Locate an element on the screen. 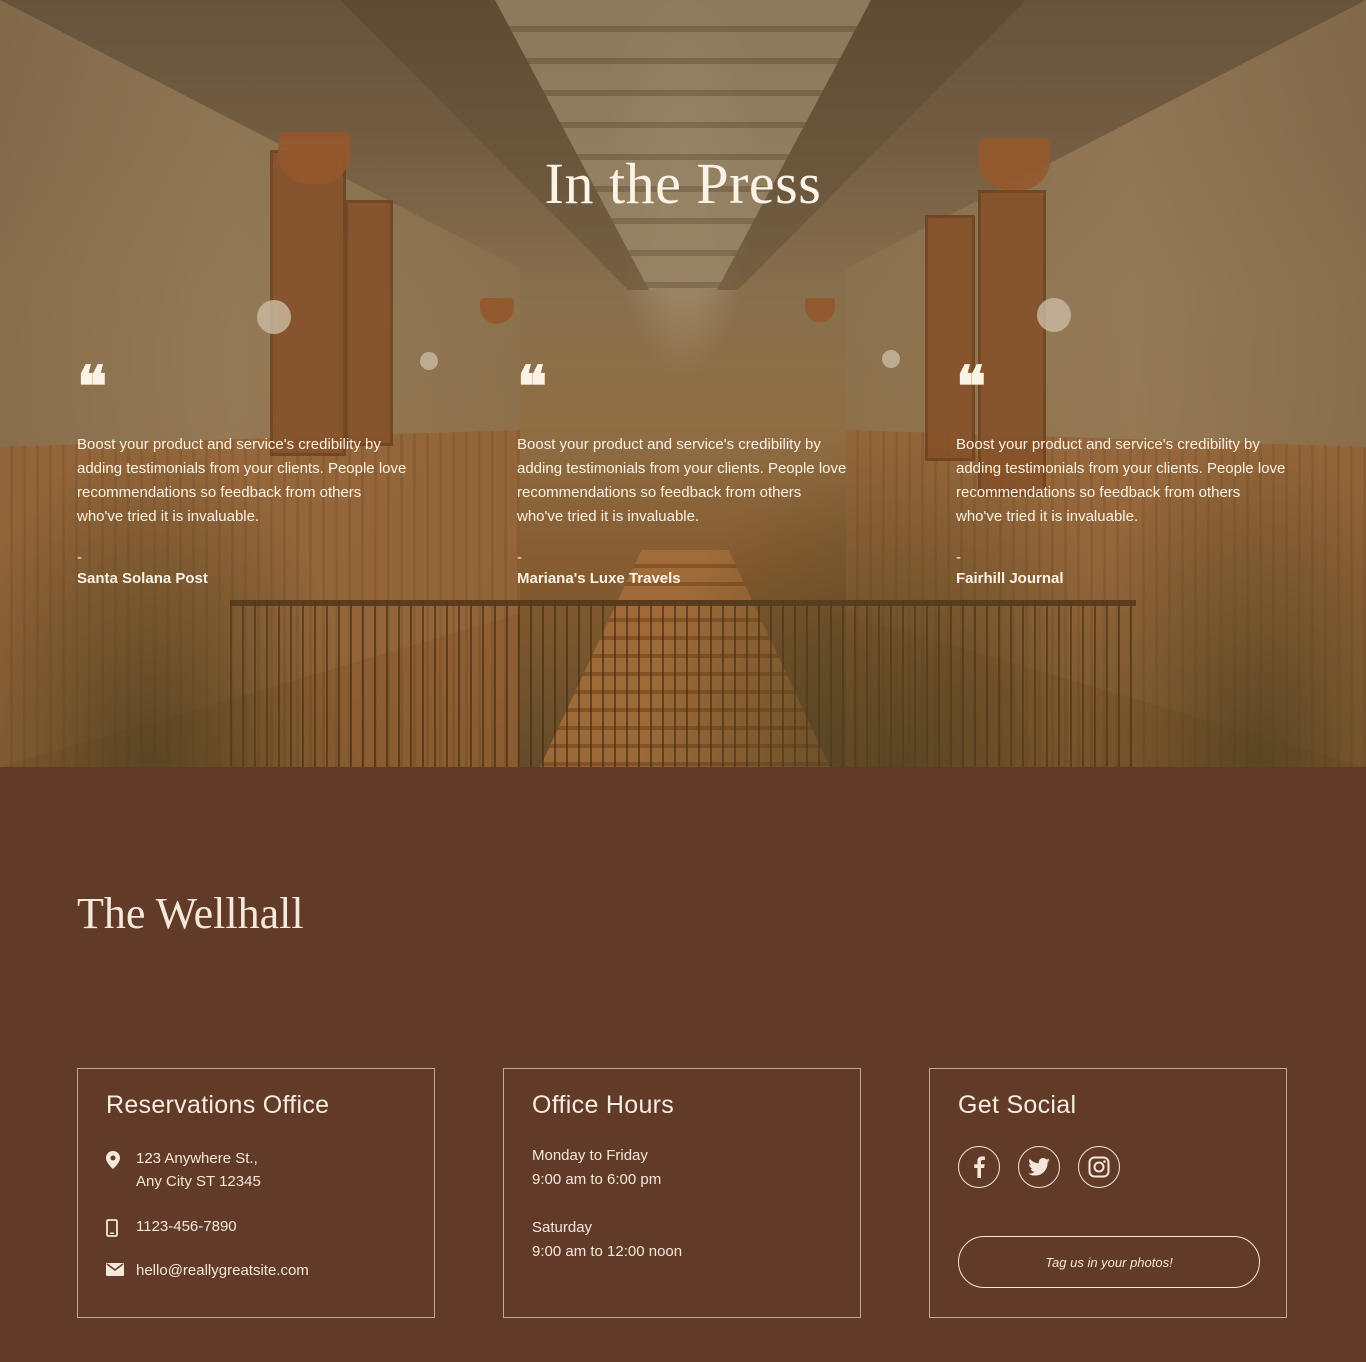  facebook-icon is located at coordinates (979, 1167).